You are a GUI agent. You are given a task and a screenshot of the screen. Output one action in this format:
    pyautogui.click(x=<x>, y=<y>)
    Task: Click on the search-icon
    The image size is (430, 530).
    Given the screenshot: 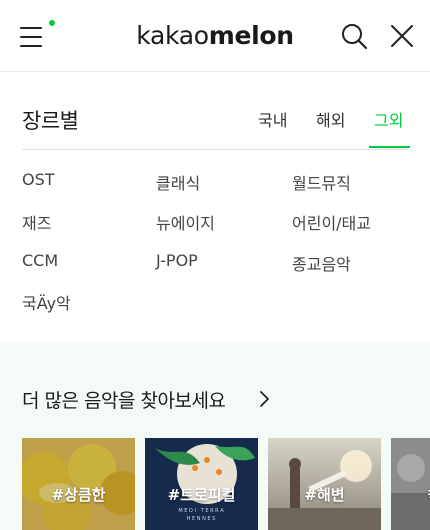 What is the action you would take?
    pyautogui.click(x=355, y=37)
    